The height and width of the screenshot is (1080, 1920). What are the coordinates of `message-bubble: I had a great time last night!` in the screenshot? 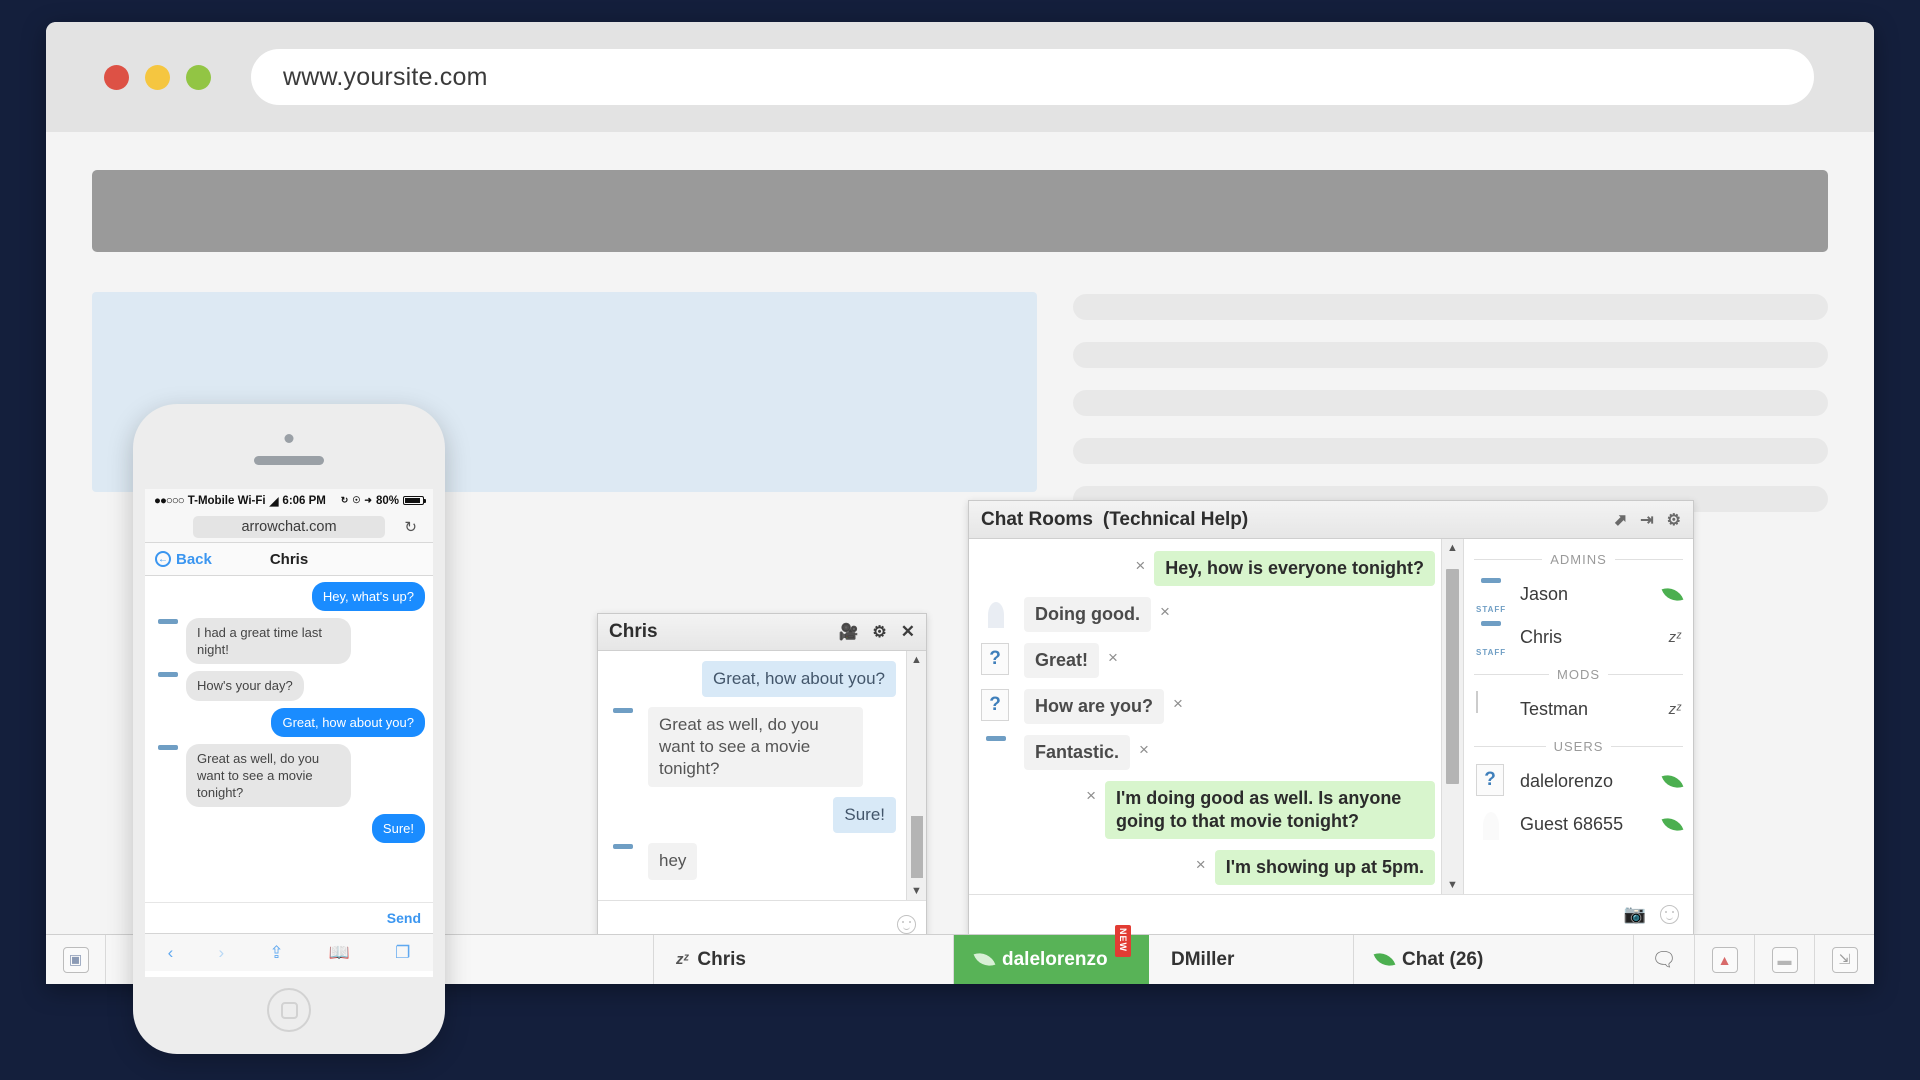 It's located at (268, 641).